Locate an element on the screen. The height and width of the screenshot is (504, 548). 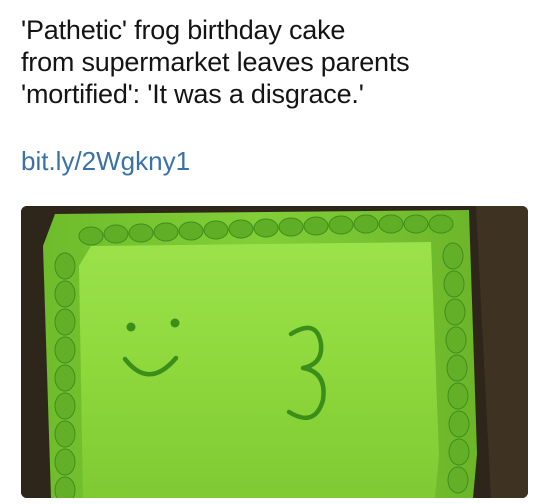
article-link: bit.ly/2Wgkny1 is located at coordinates (105, 161).